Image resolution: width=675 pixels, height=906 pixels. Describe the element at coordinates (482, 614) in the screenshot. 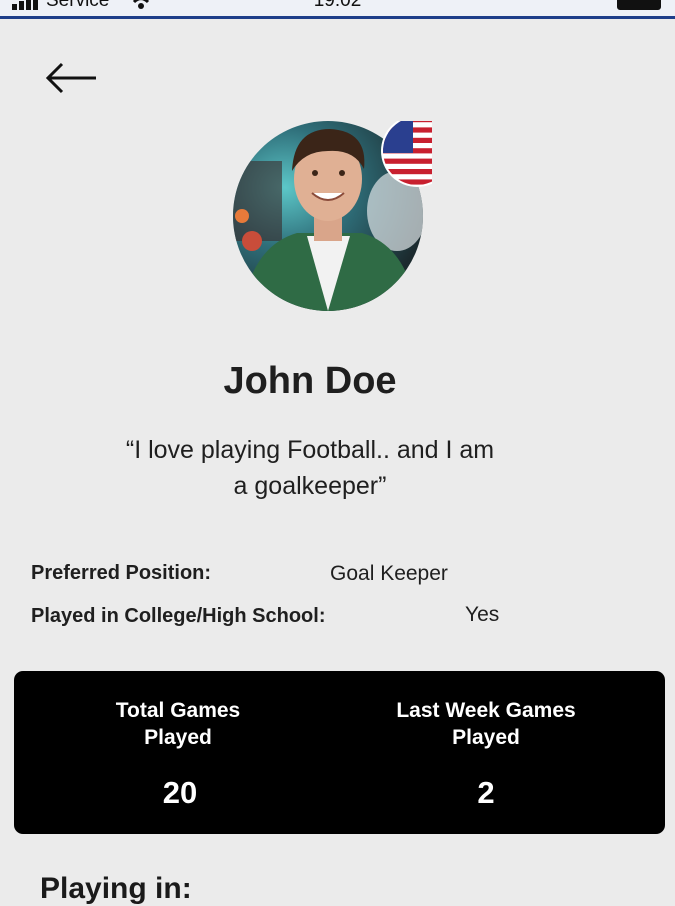

I see `college-value: Yes` at that location.